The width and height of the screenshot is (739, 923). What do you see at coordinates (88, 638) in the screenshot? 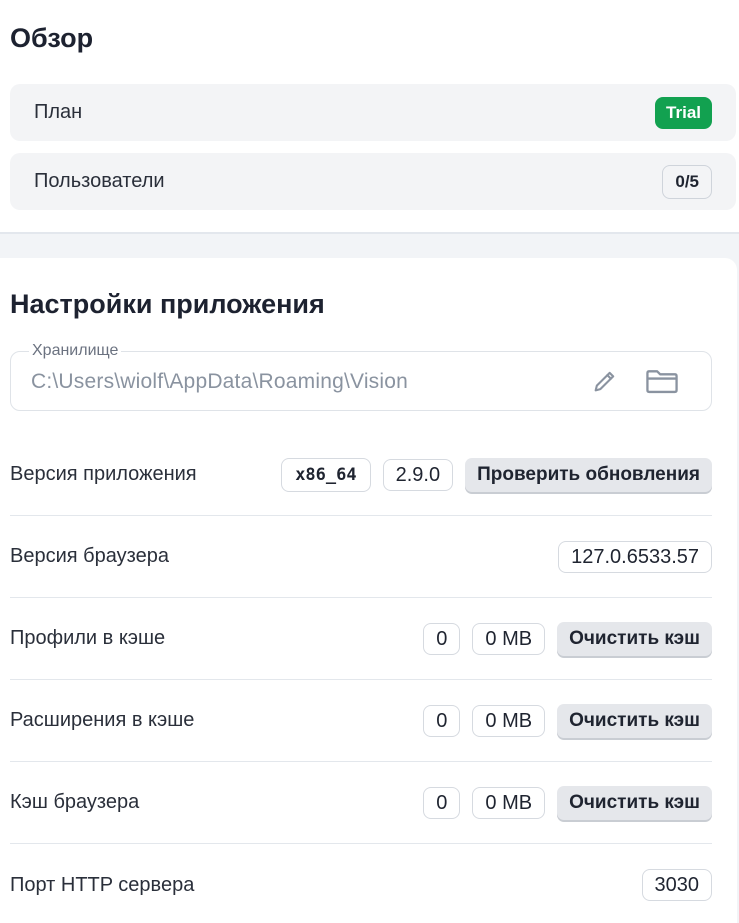
I see `cached-profiles-label: Профили в кэше` at bounding box center [88, 638].